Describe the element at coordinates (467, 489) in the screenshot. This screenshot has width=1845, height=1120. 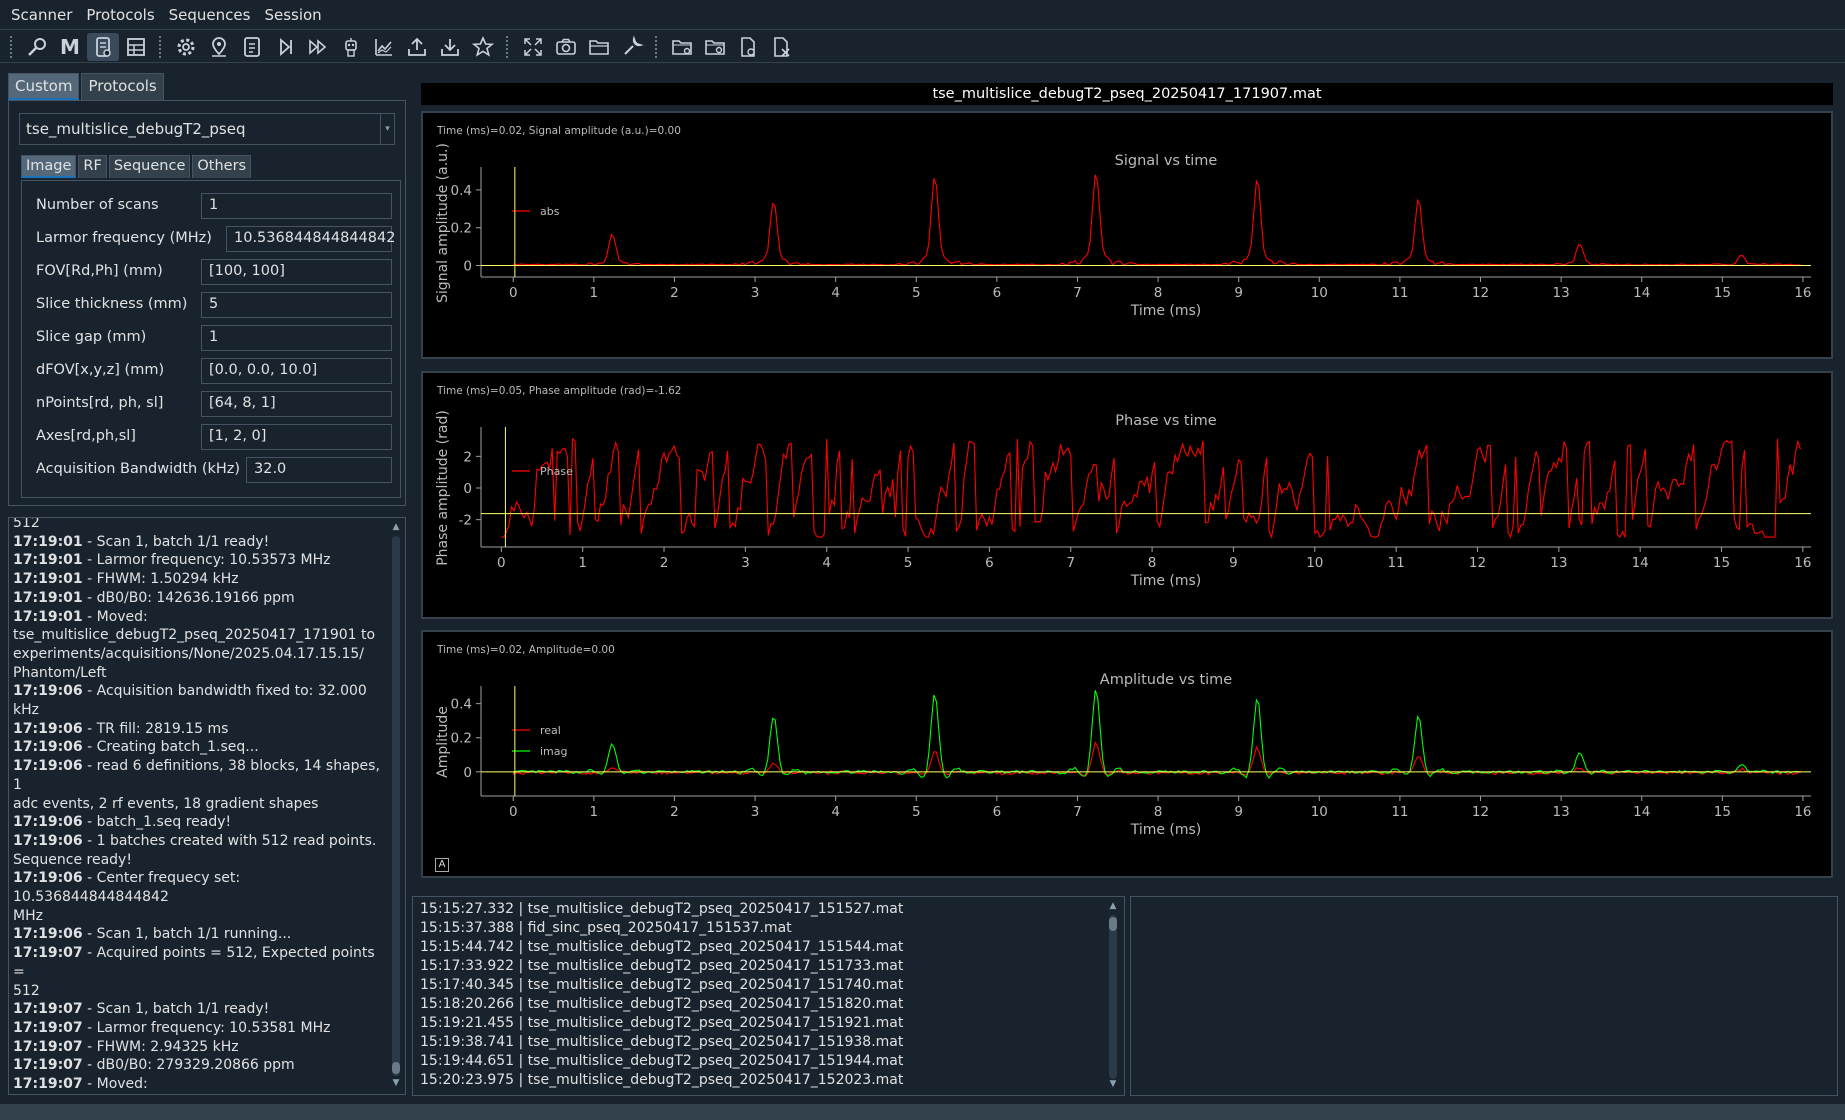
I see `y-tick-label: 0` at that location.